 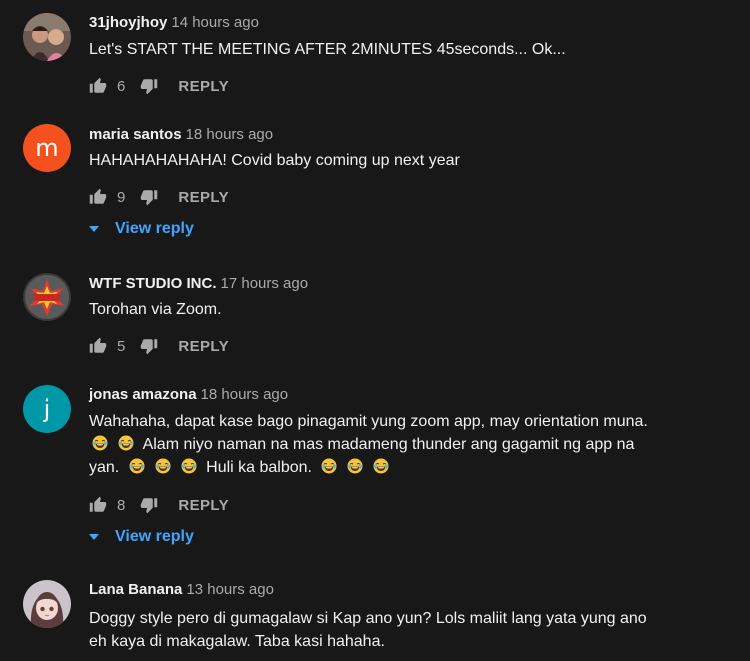 What do you see at coordinates (143, 394) in the screenshot?
I see `author-name: jonas amazona` at bounding box center [143, 394].